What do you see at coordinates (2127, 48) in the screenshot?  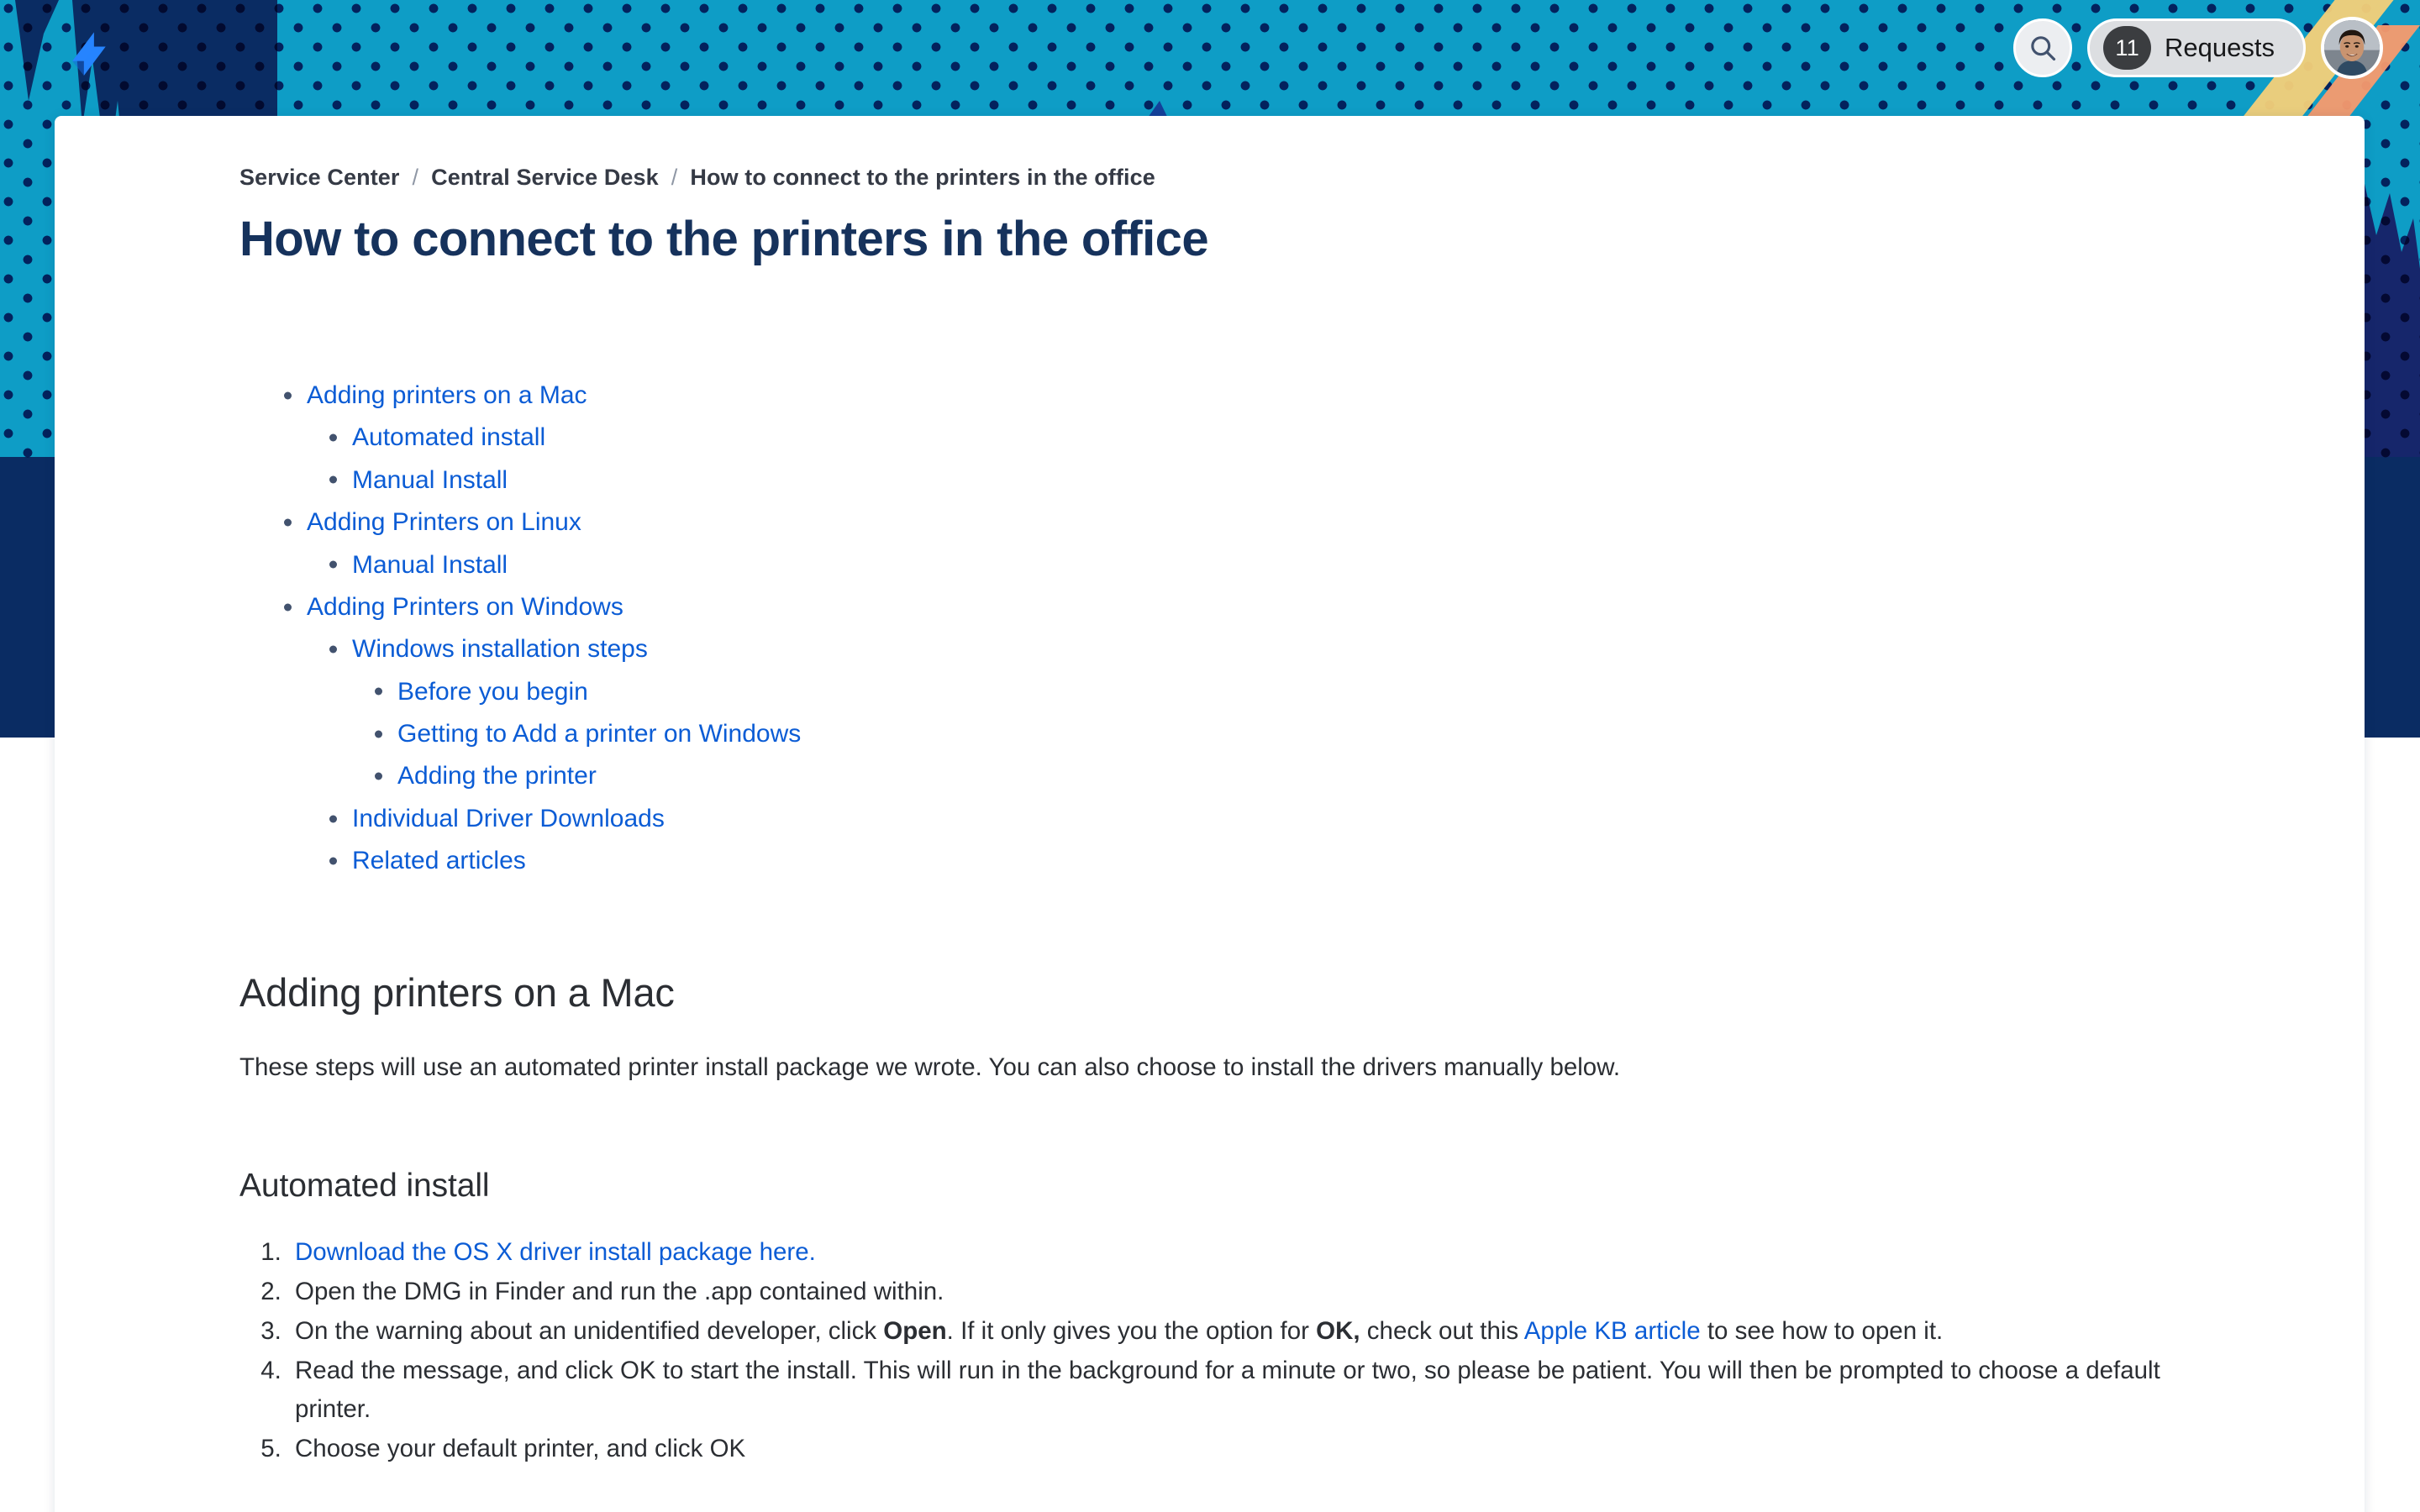 I see `requests-count-badge: 11` at bounding box center [2127, 48].